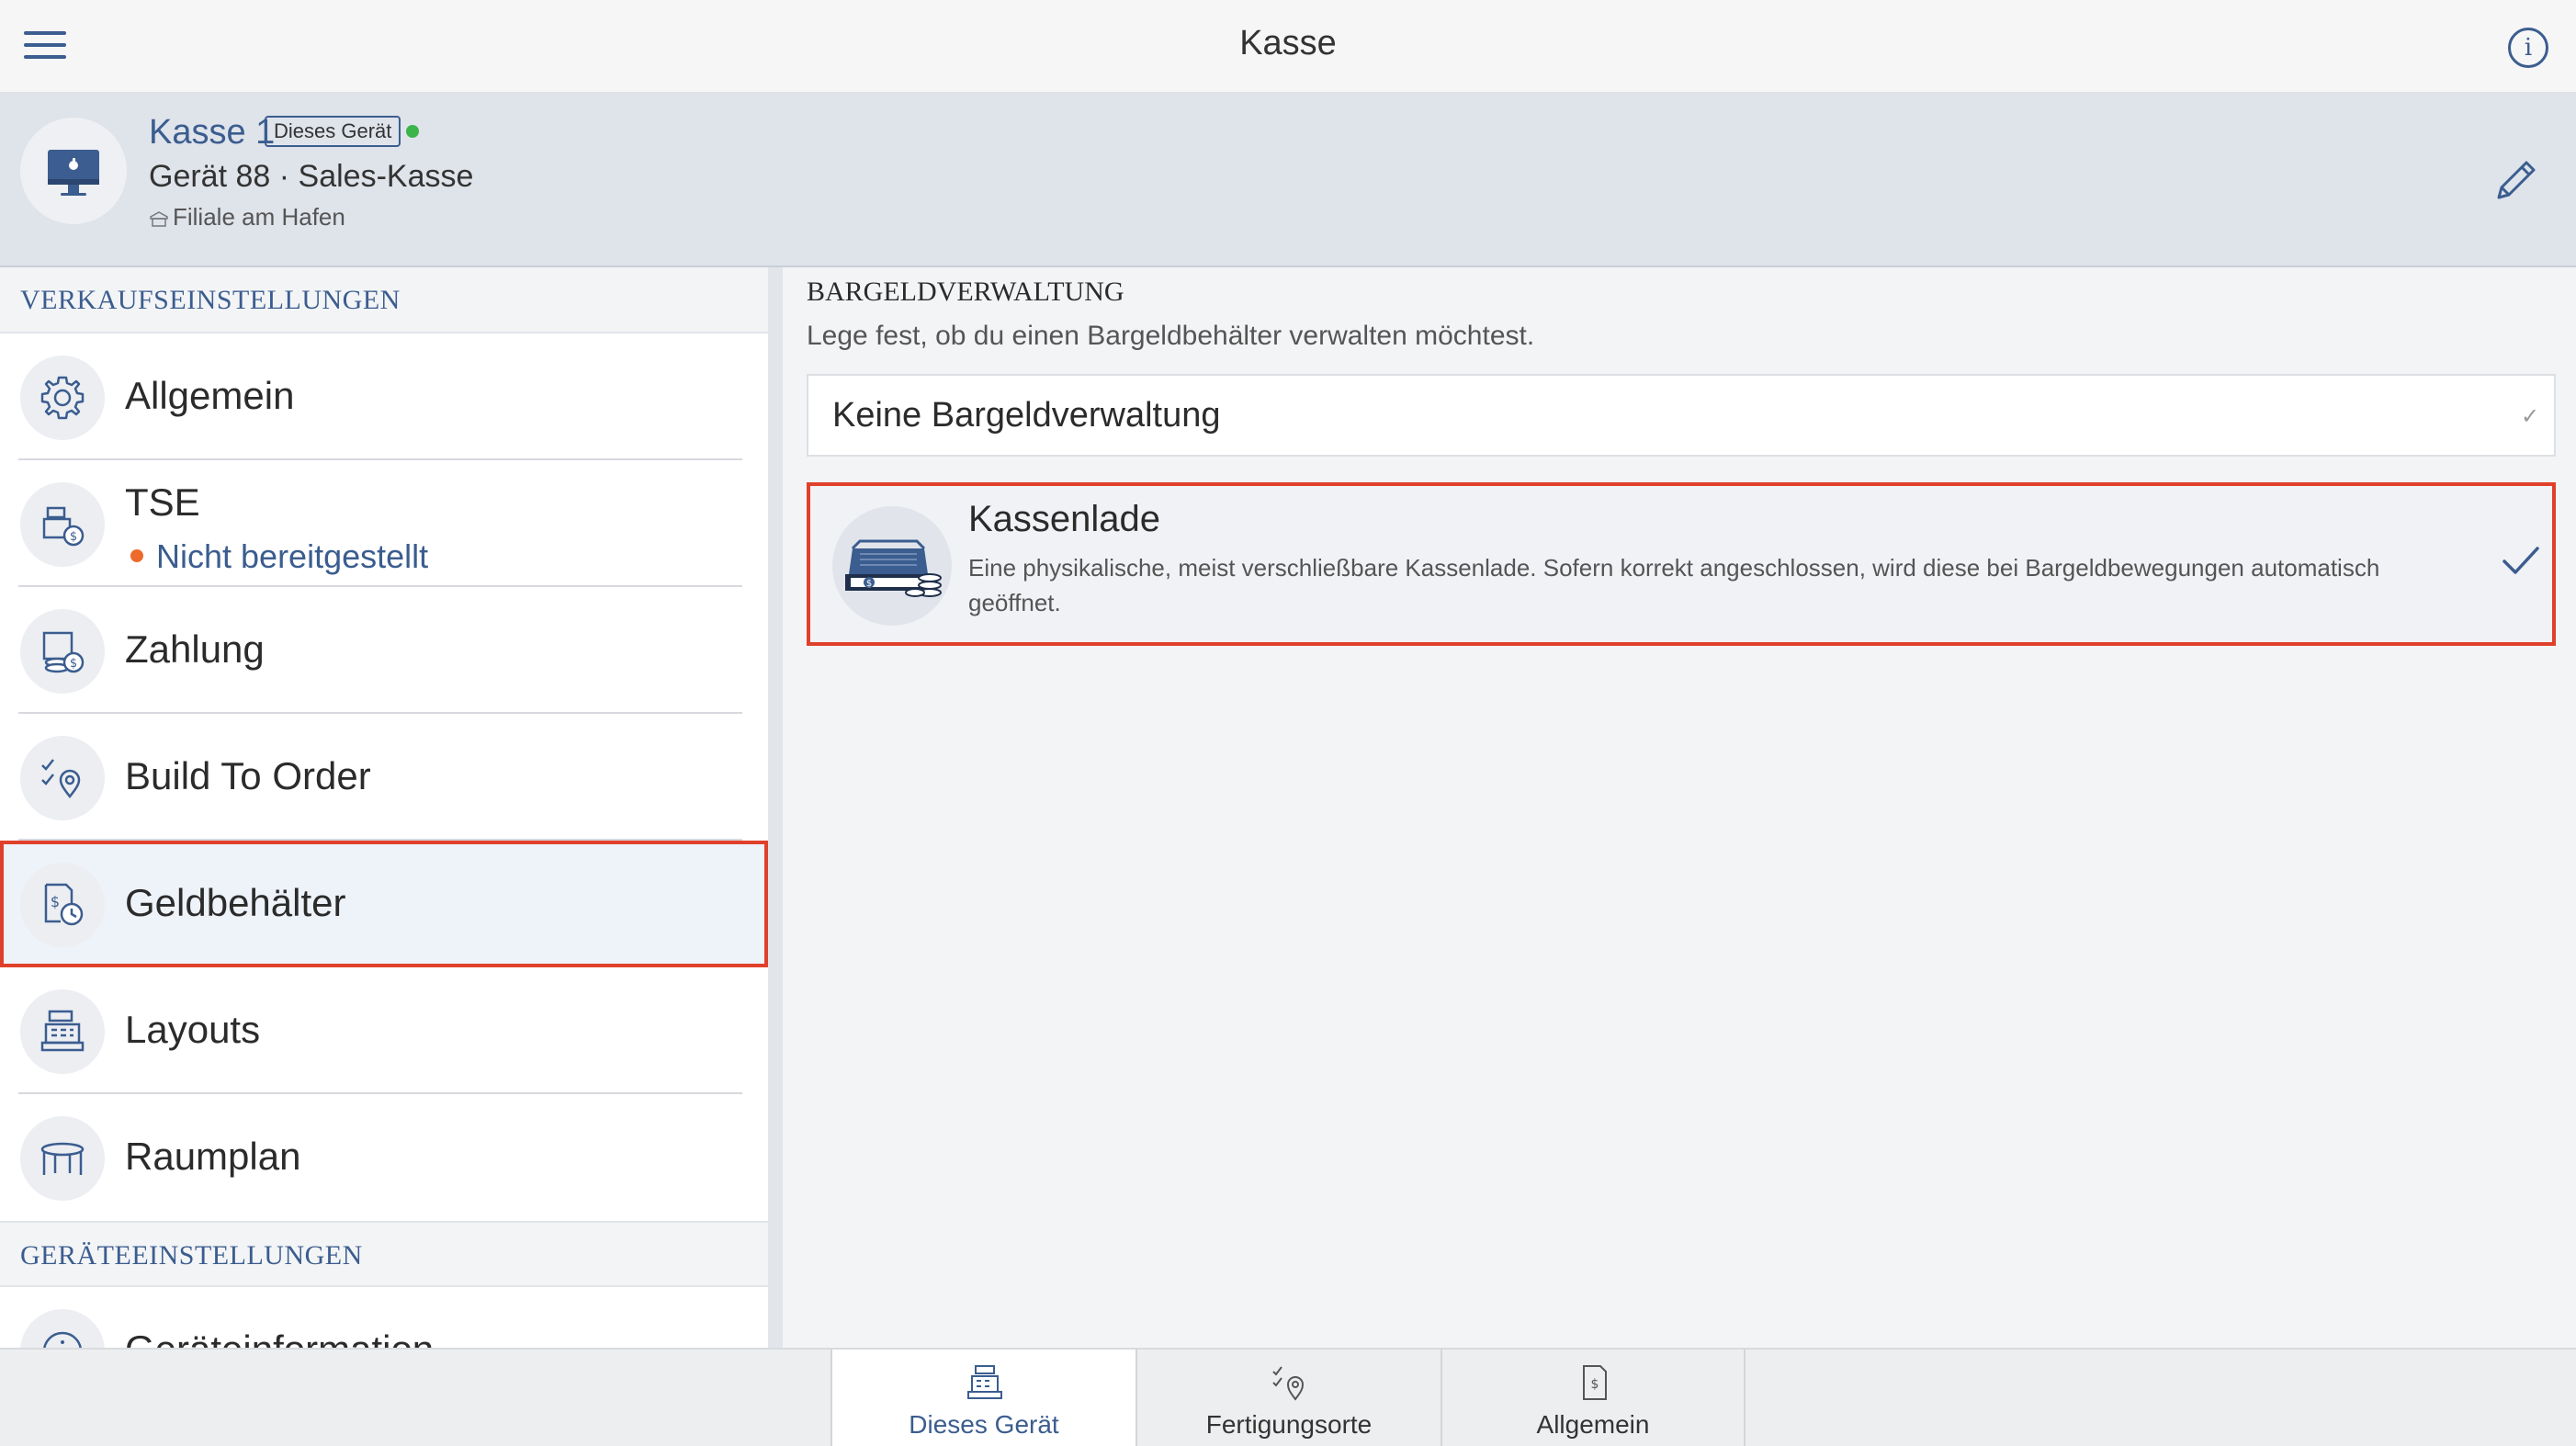 The image size is (2576, 1446). What do you see at coordinates (965, 292) in the screenshot?
I see `section-title: BARGELDVERWALTUNG` at bounding box center [965, 292].